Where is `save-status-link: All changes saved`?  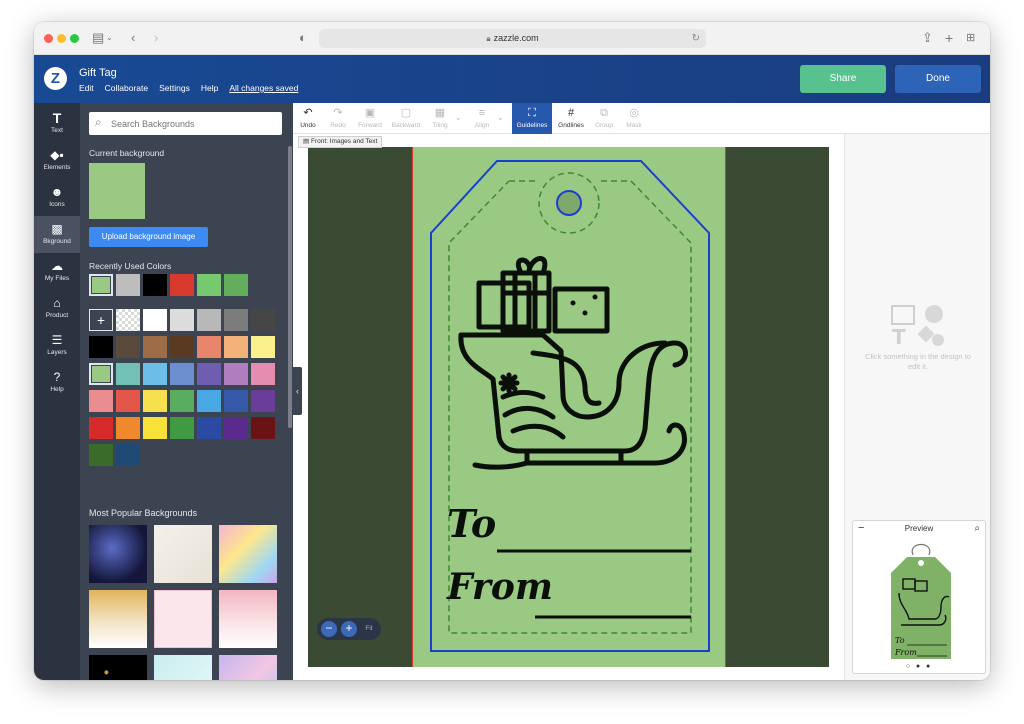 save-status-link: All changes saved is located at coordinates (263, 88).